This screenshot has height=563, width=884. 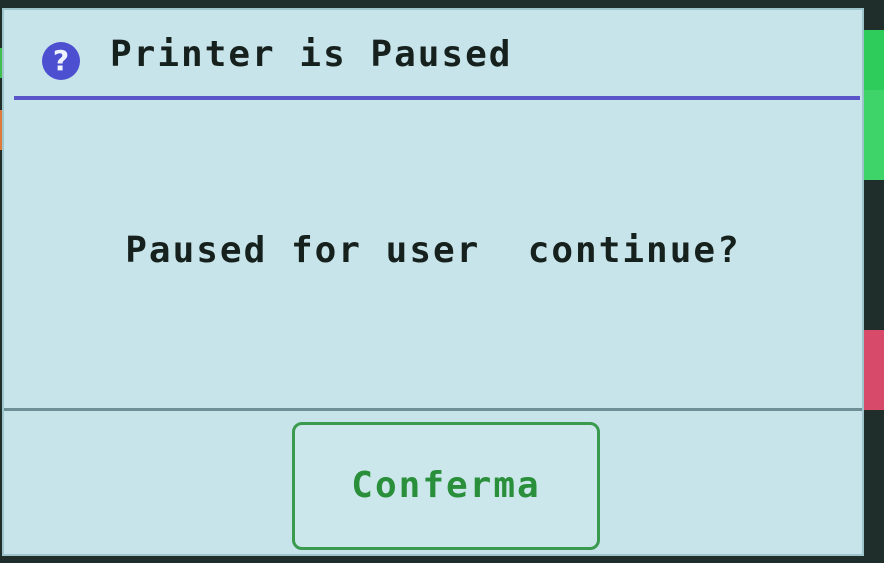 What do you see at coordinates (446, 486) in the screenshot?
I see `confirm-button: Conferma` at bounding box center [446, 486].